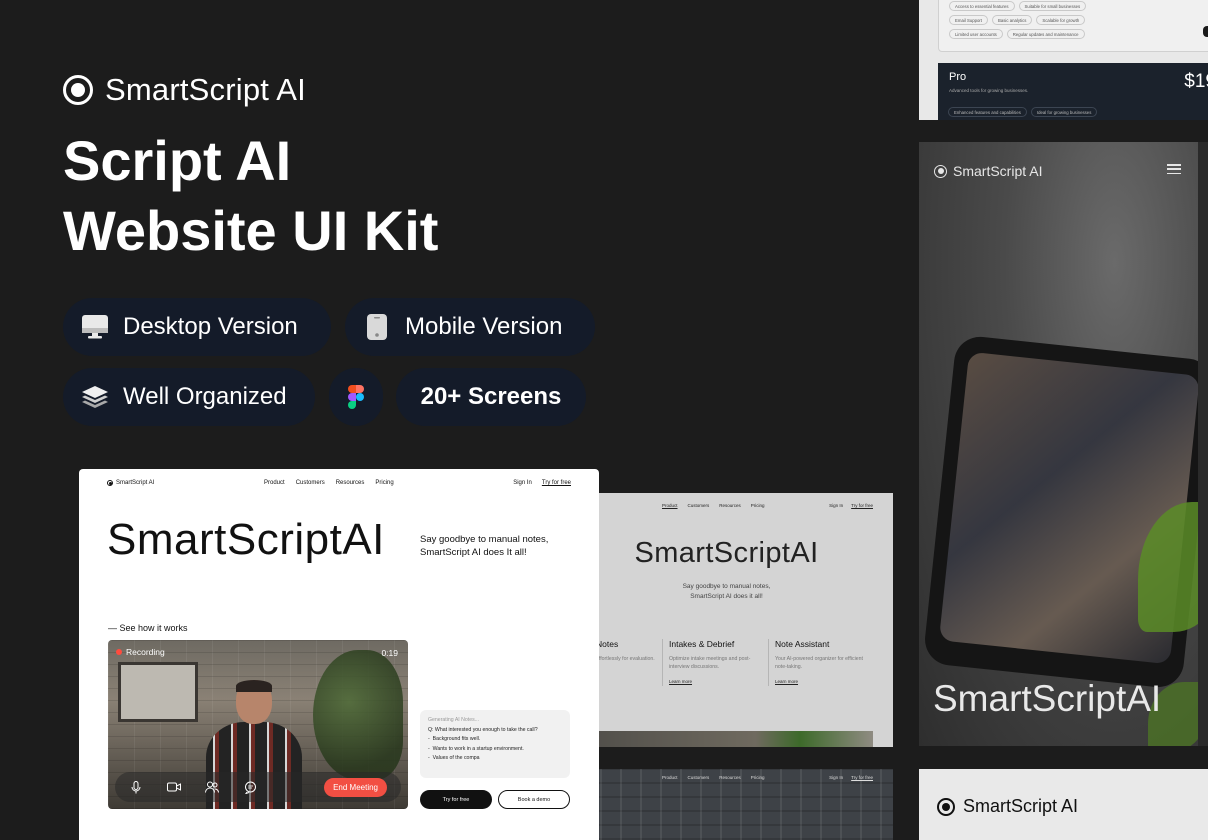  What do you see at coordinates (987, 112) in the screenshot?
I see `feature-chip: Enhanced features and capabilities` at bounding box center [987, 112].